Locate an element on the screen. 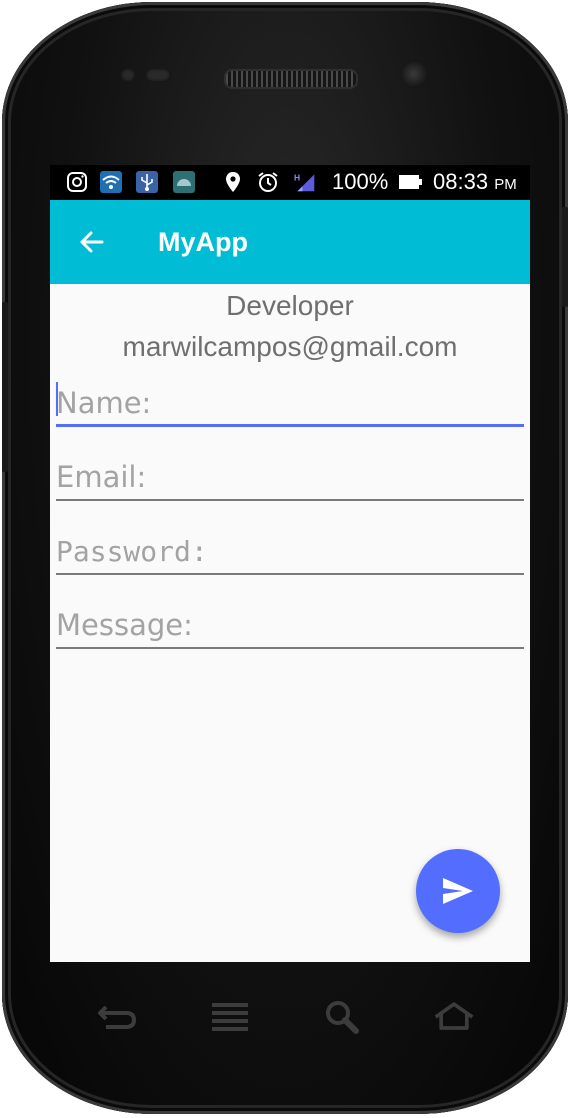 This screenshot has width=572, height=1118. wifi-icon is located at coordinates (111, 182).